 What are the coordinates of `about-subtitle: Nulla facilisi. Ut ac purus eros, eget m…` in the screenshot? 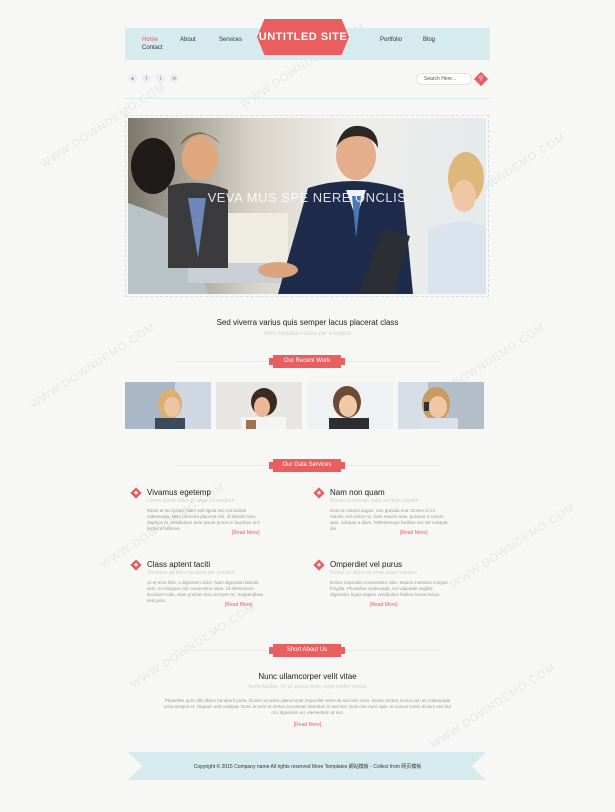 It's located at (307, 687).